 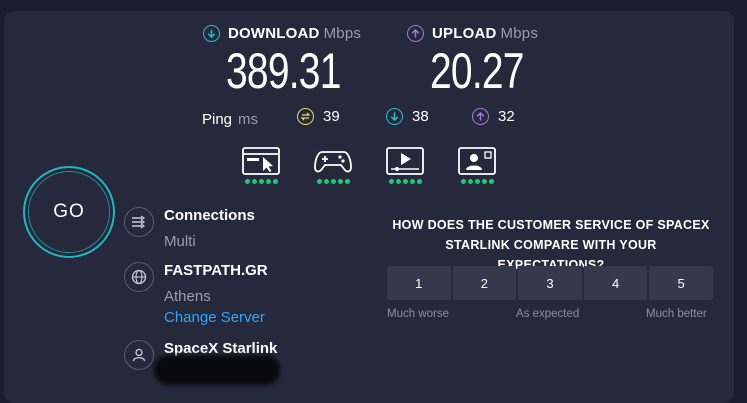 What do you see at coordinates (217, 119) in the screenshot?
I see `ping-label-text: Ping` at bounding box center [217, 119].